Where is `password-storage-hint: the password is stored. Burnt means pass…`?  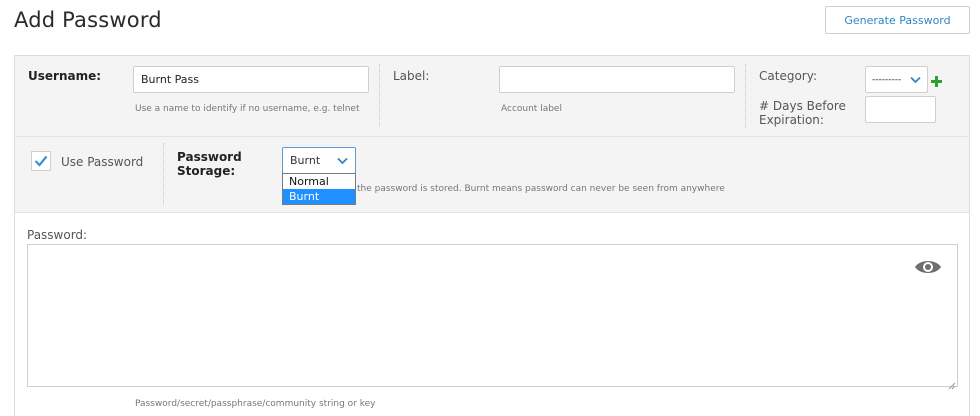 password-storage-hint: the password is stored. Burnt means pass… is located at coordinates (541, 189).